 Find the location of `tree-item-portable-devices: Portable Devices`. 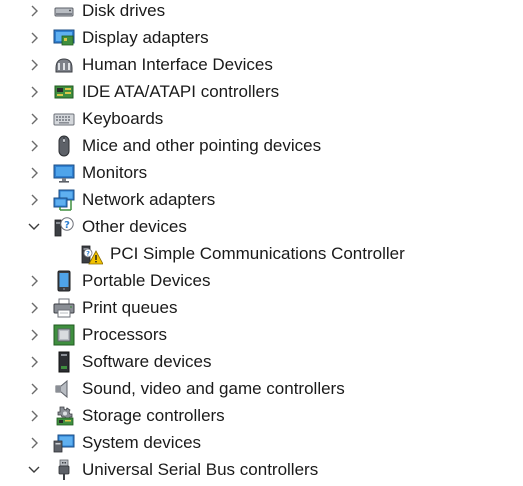

tree-item-portable-devices: Portable Devices is located at coordinates (261, 280).